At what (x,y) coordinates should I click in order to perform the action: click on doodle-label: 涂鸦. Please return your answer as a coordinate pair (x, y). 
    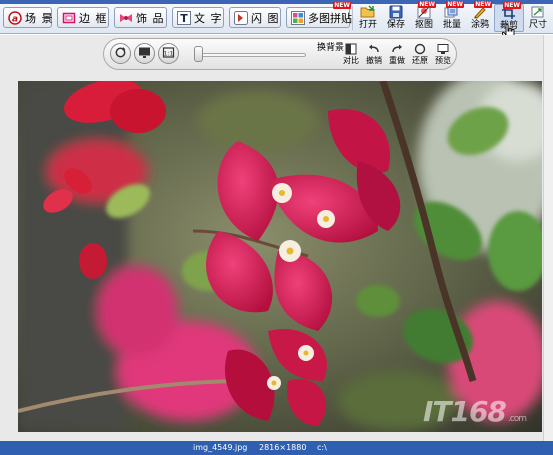
    Looking at the image, I should click on (479, 25).